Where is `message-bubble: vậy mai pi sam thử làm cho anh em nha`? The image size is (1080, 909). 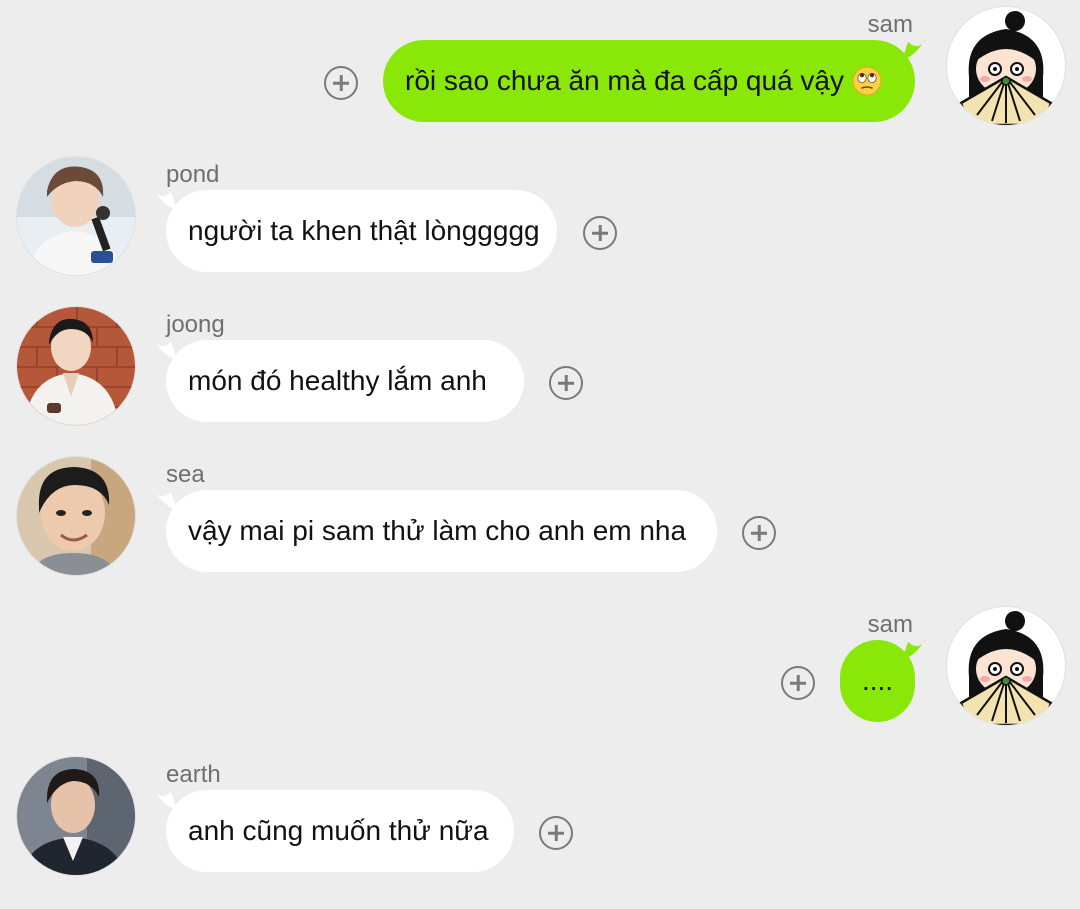 message-bubble: vậy mai pi sam thử làm cho anh em nha is located at coordinates (441, 531).